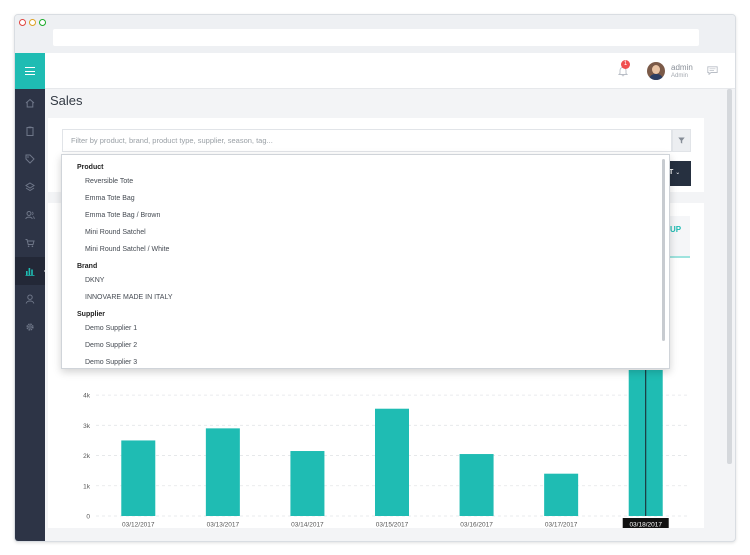  I want to click on dropdown-group-label: Brand, so click(87, 266).